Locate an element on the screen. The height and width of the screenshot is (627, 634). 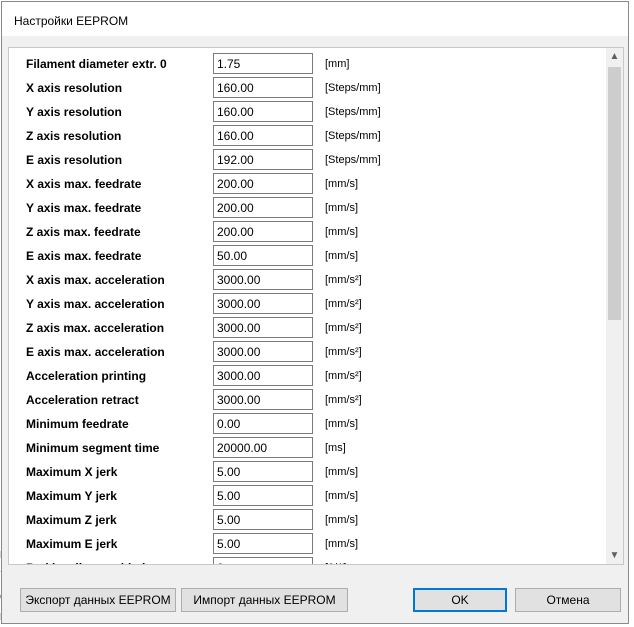
setting-row: Acceleration retract 3000.00 [mm/s²] is located at coordinates (304, 400).